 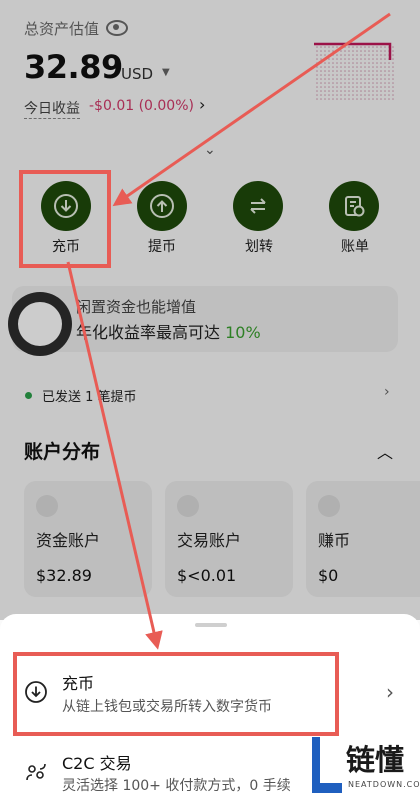 What do you see at coordinates (384, 784) in the screenshot?
I see `watermark-subtext: NEATDOWN.COM` at bounding box center [384, 784].